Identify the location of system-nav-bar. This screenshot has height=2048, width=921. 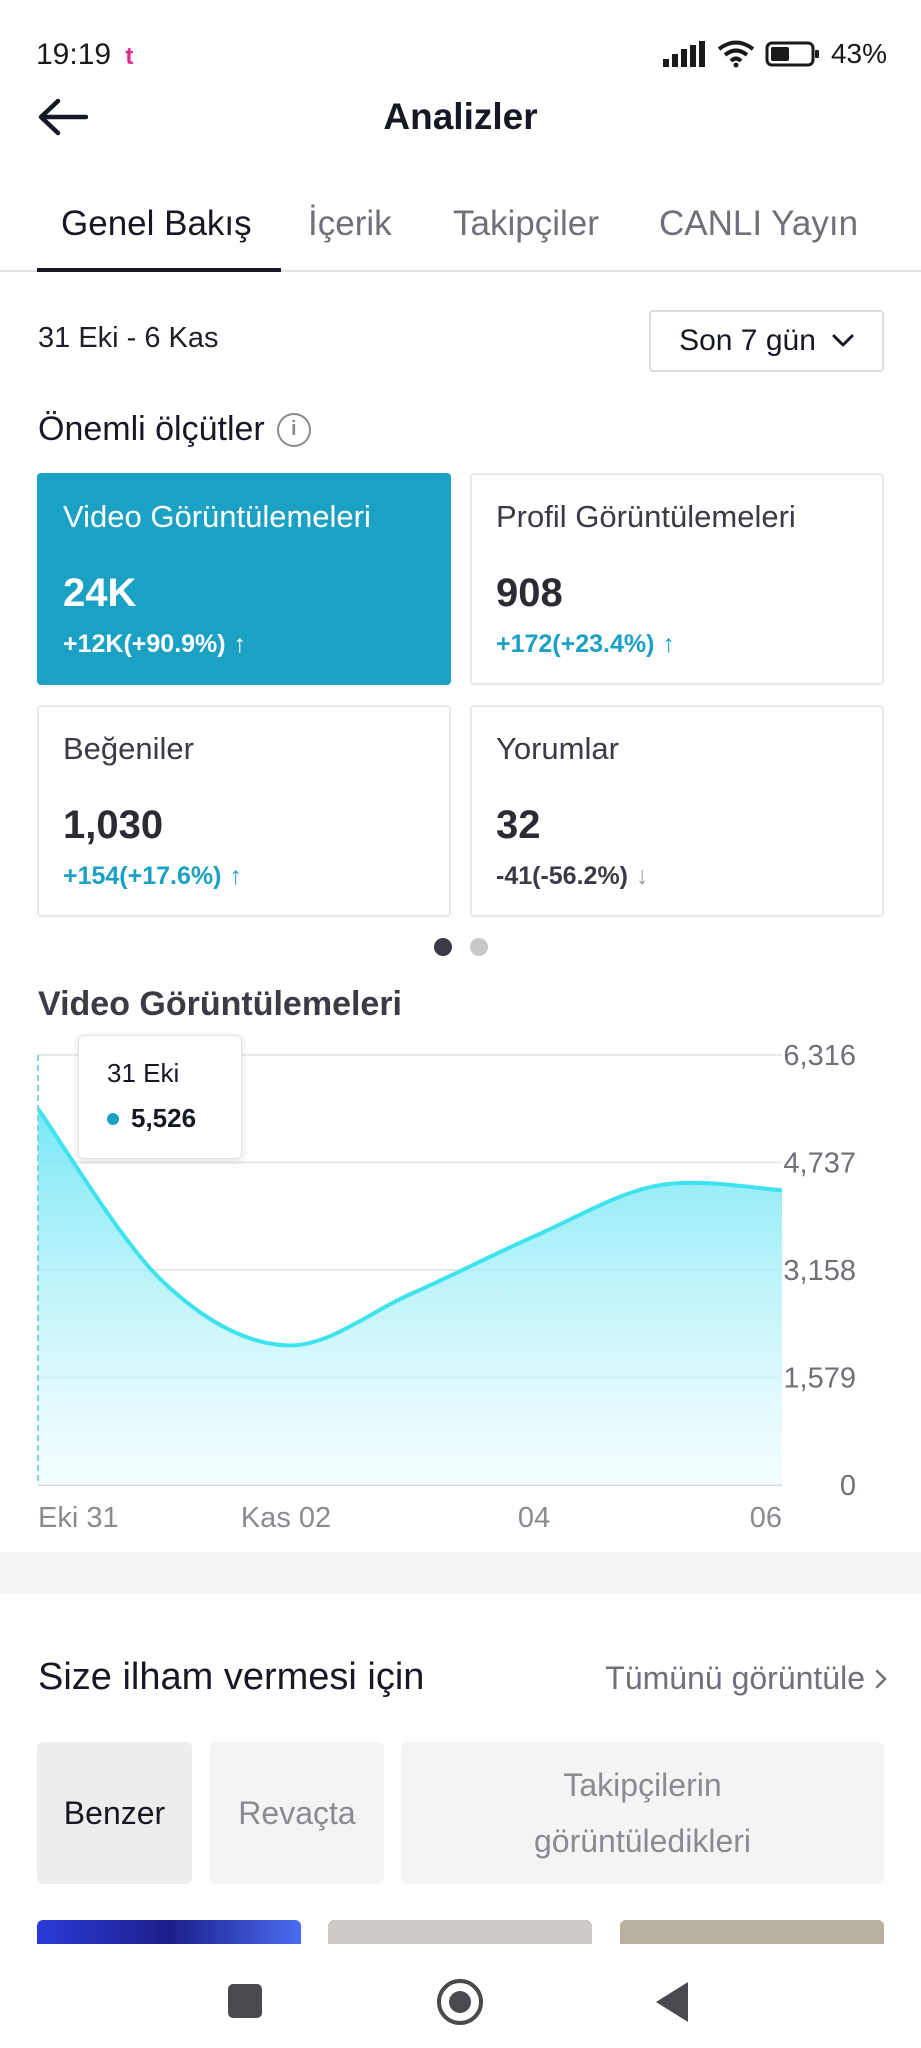
(460, 1996).